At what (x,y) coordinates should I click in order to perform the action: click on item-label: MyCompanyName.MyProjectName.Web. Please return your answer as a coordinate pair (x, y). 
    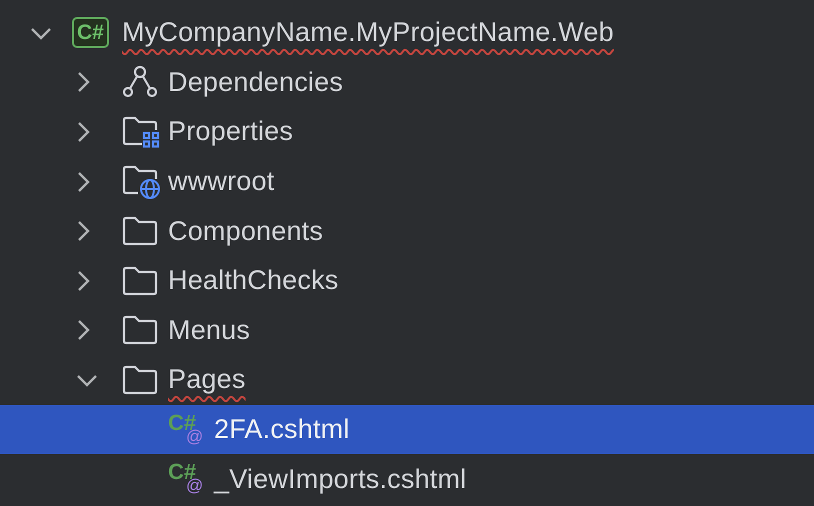
    Looking at the image, I should click on (368, 32).